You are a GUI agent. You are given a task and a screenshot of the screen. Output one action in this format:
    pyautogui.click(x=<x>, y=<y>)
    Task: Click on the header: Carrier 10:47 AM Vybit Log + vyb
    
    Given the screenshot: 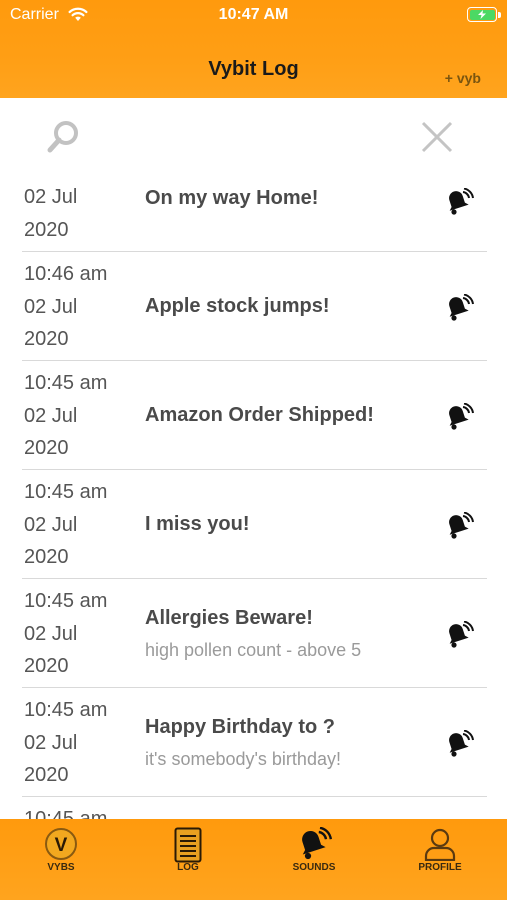 What is the action you would take?
    pyautogui.click(x=253, y=49)
    